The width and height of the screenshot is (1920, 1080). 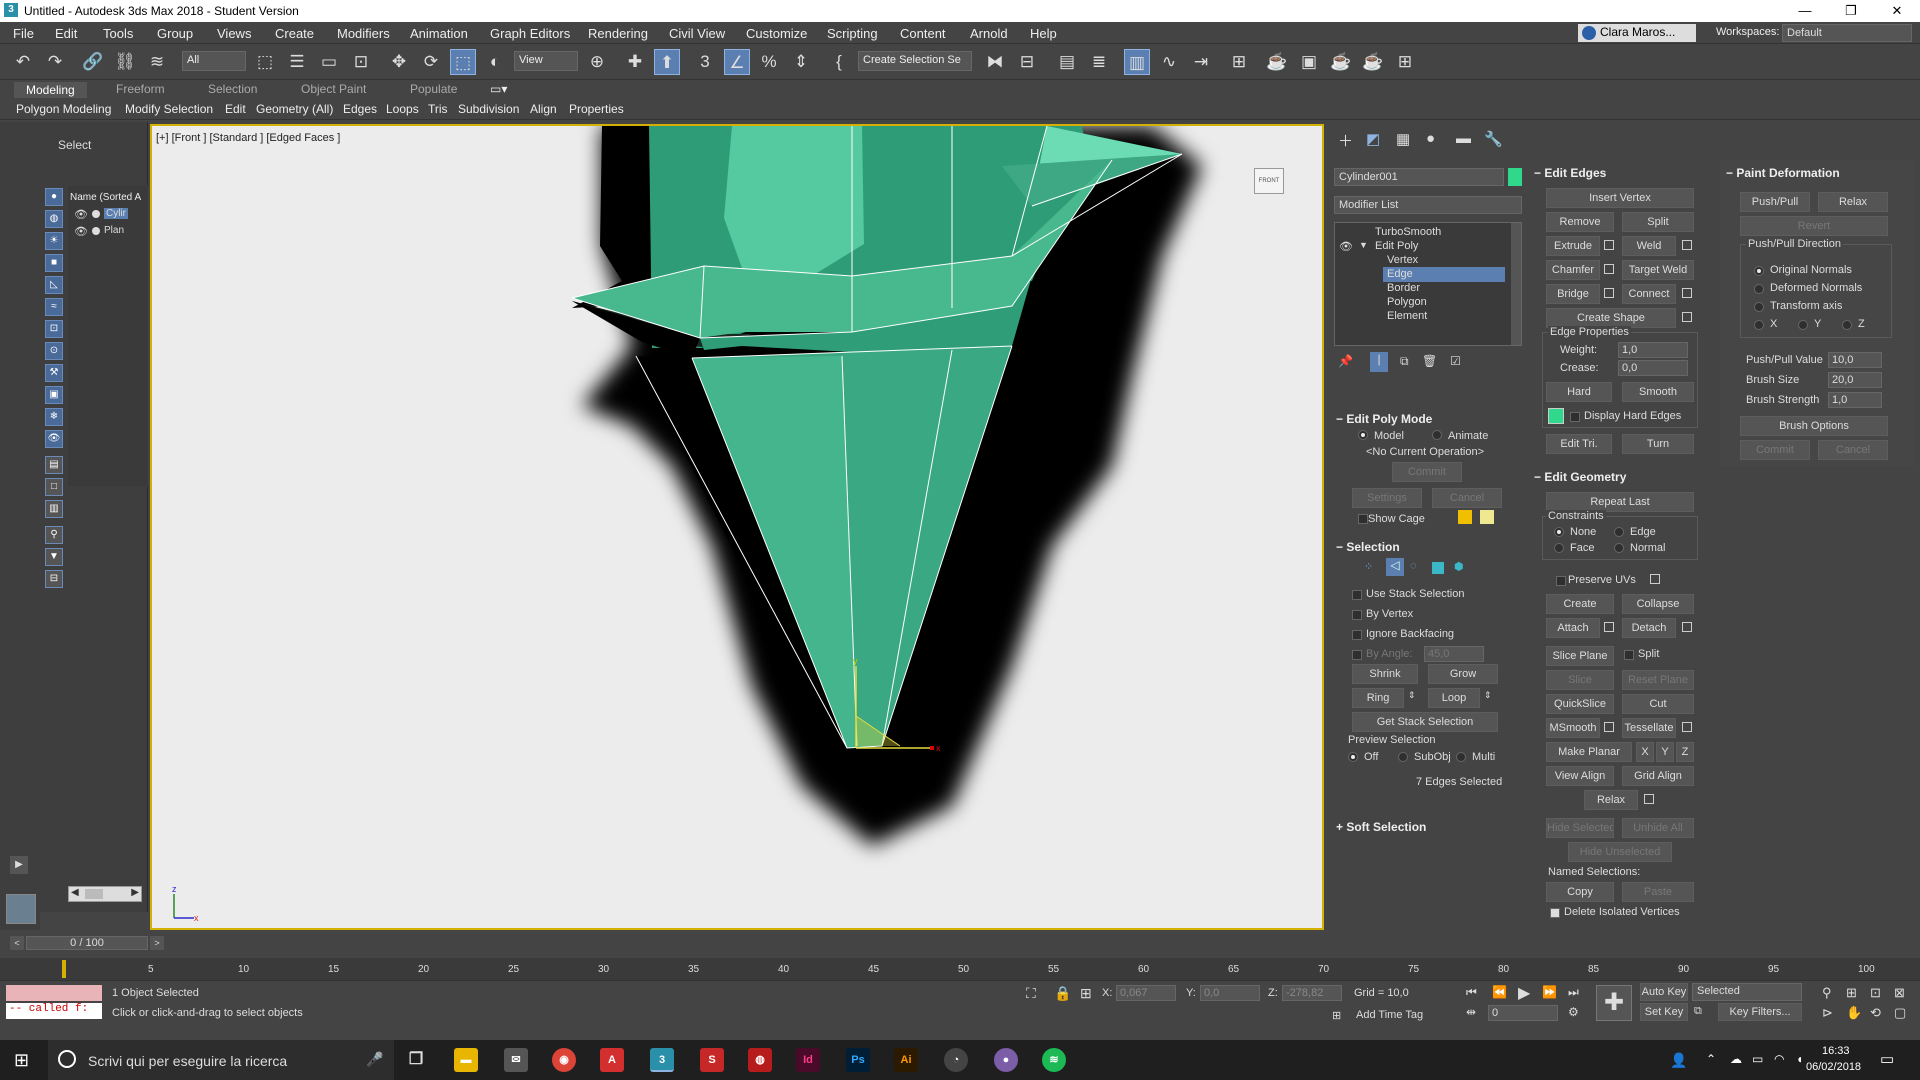 I want to click on unhide-all-button: Unhide All, so click(x=1658, y=828).